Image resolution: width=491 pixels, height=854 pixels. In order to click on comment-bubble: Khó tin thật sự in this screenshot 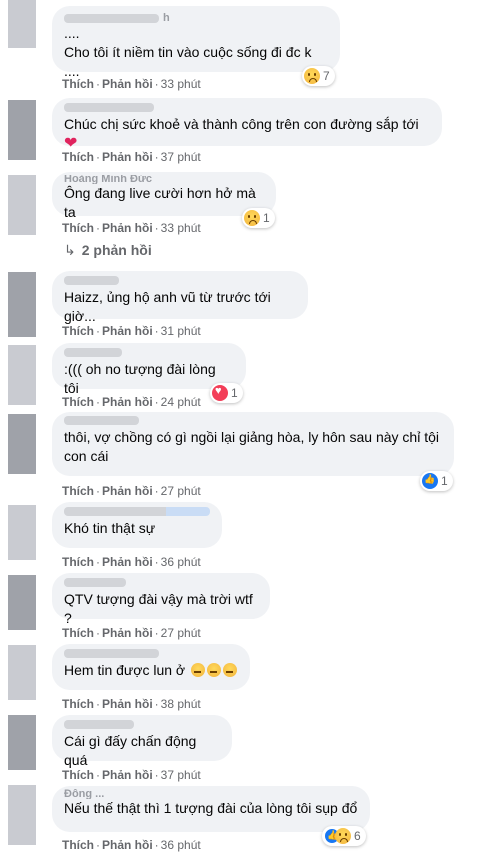, I will do `click(137, 525)`.